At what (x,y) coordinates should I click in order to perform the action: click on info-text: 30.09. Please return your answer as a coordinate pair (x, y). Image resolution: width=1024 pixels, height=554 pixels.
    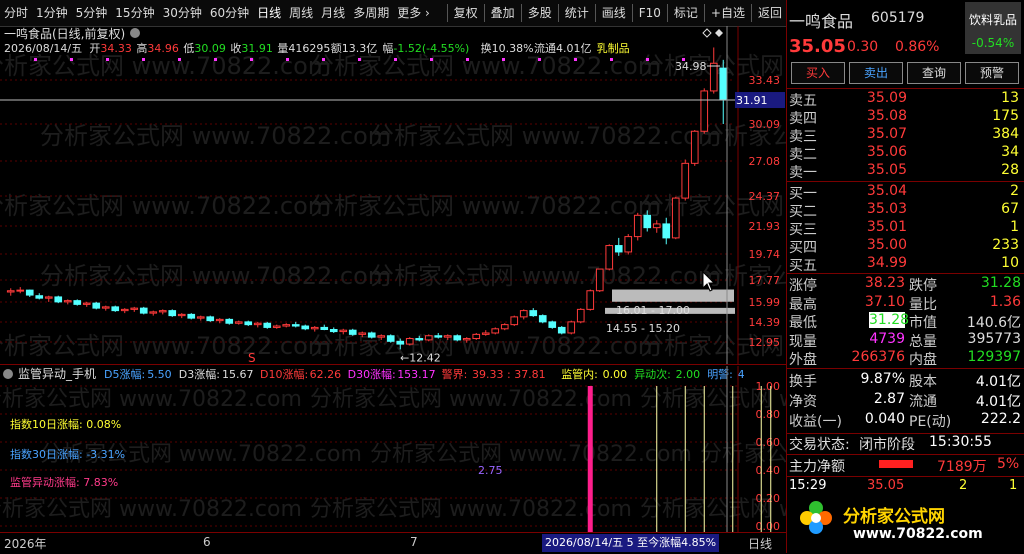
    Looking at the image, I should click on (210, 48).